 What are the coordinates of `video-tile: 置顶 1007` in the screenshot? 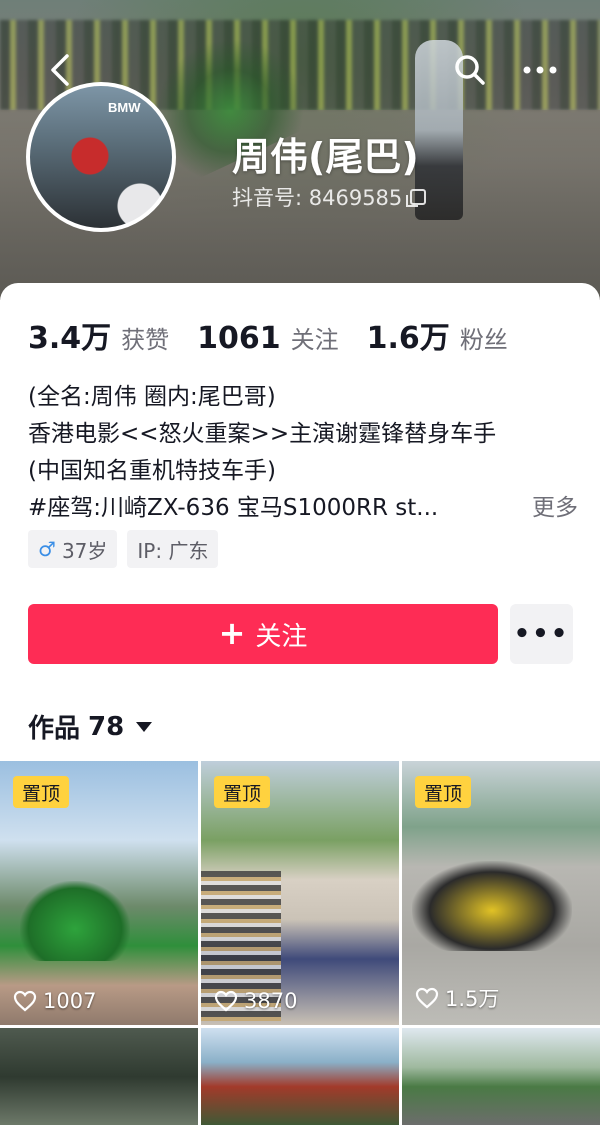 It's located at (99, 893).